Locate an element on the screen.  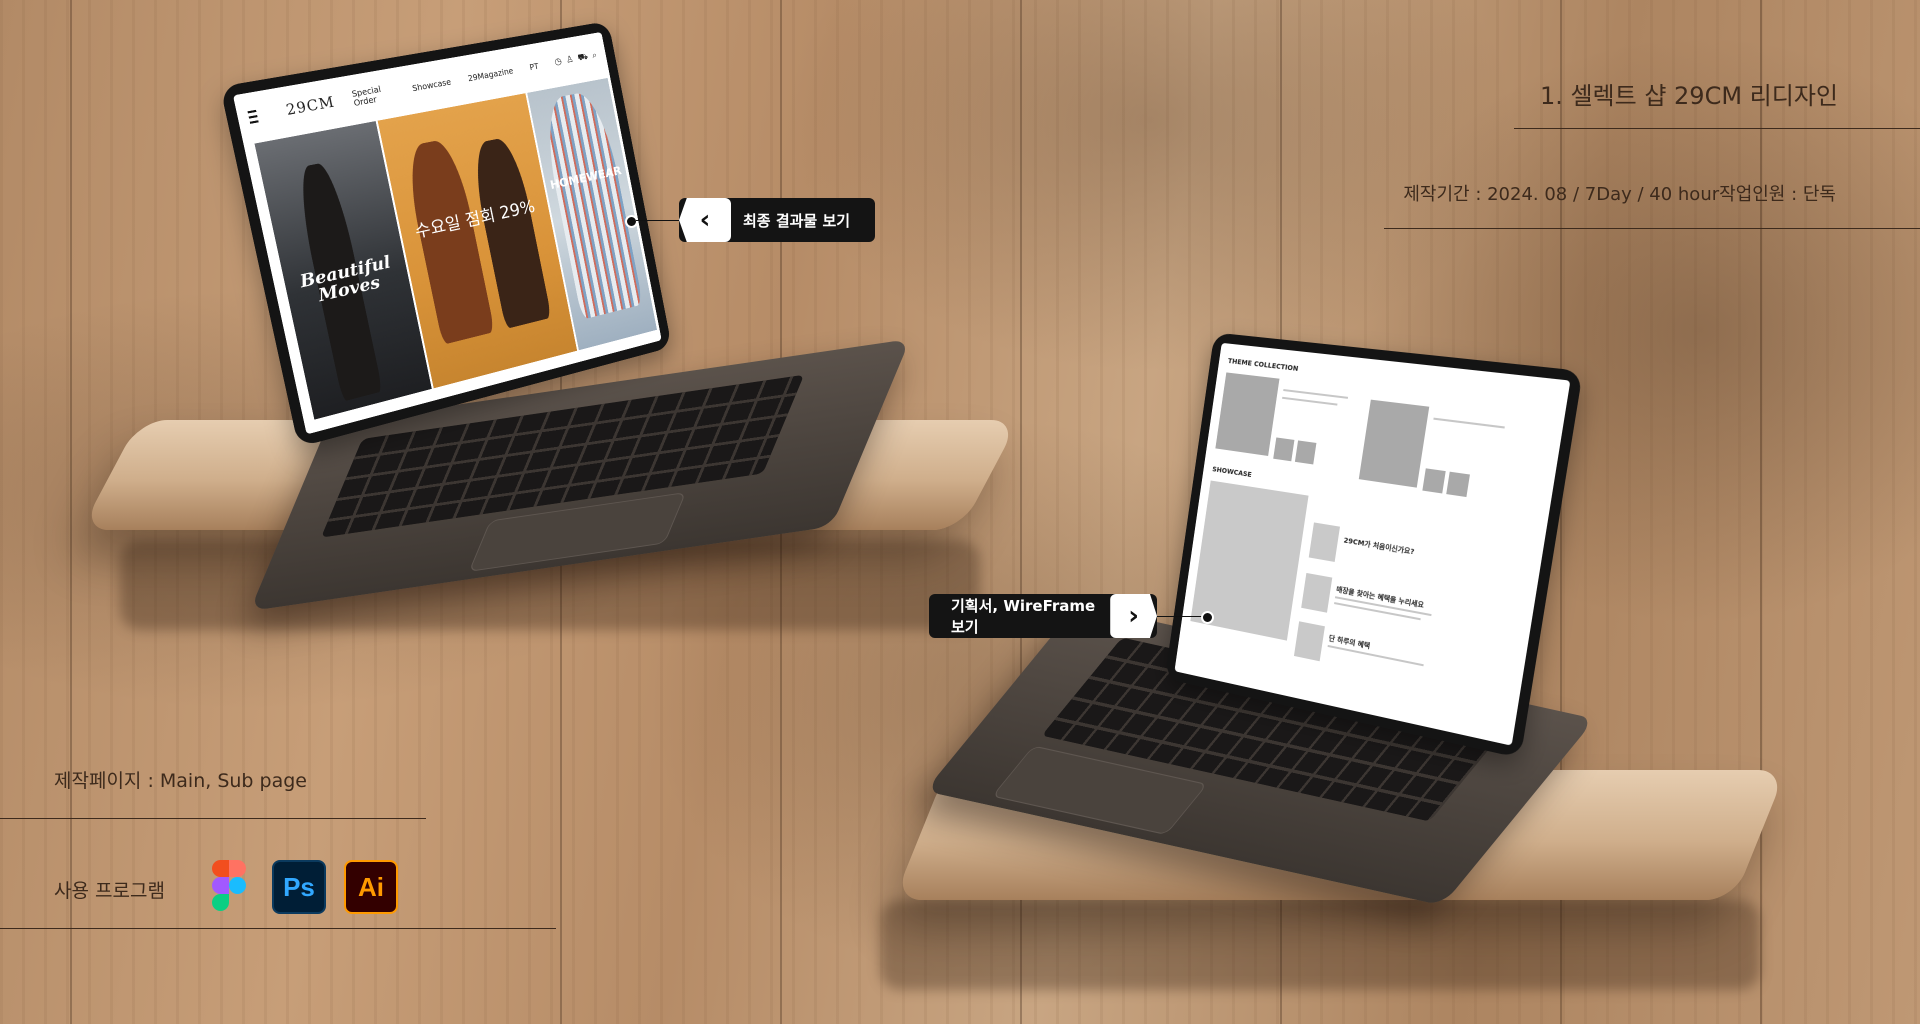
pages-rule is located at coordinates (213, 818).